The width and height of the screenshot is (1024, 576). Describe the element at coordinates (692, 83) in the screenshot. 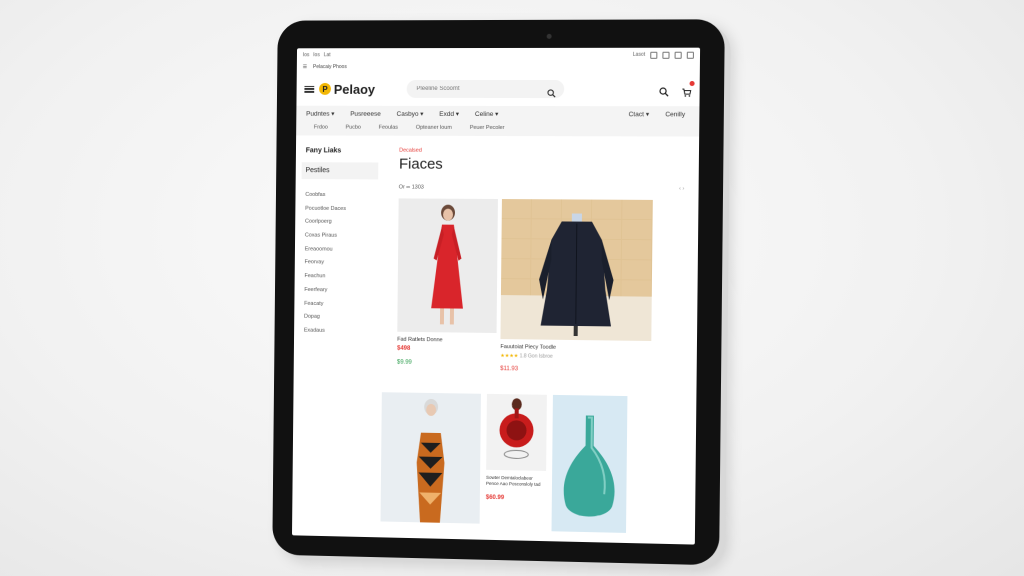

I see `cart-badge` at that location.